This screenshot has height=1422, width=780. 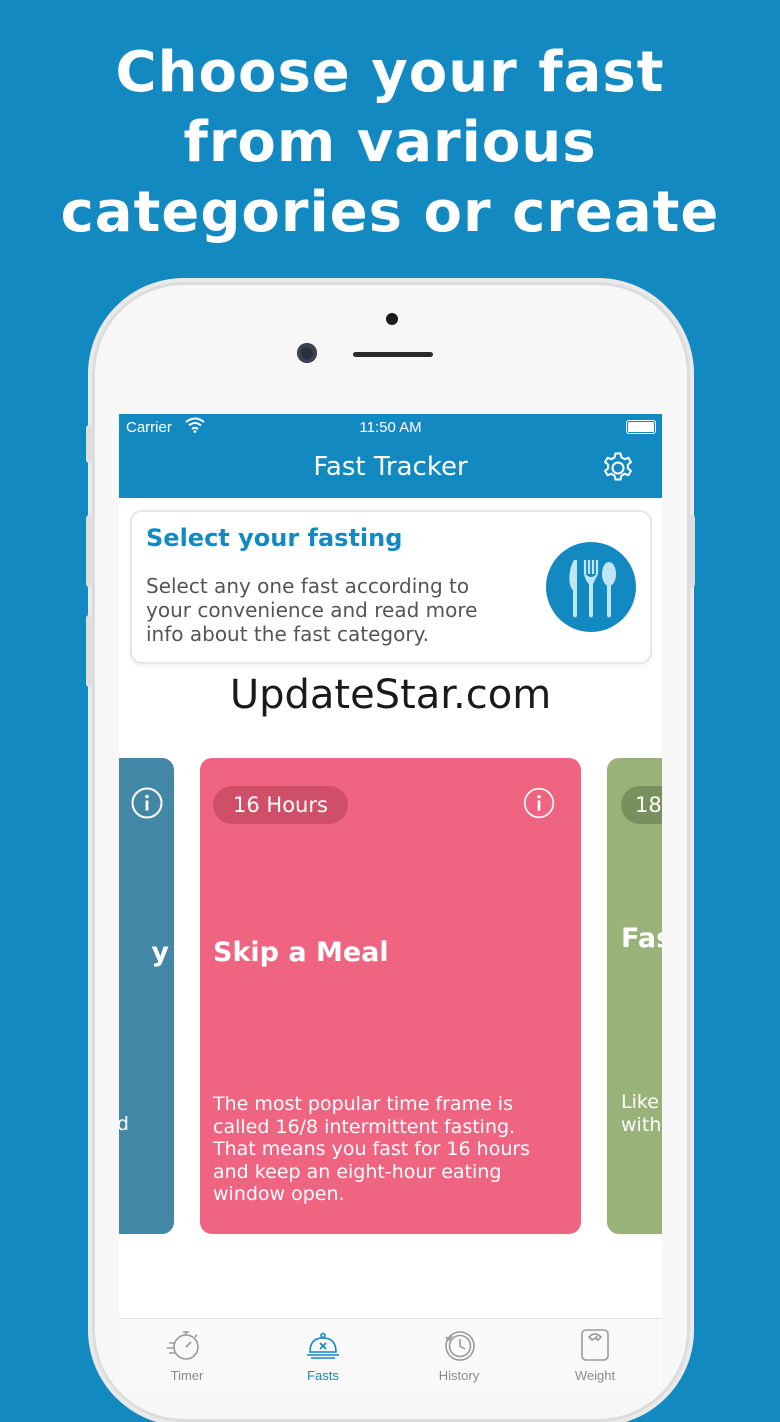 I want to click on fast-card-prev: y ble. nd, so click(x=146, y=996).